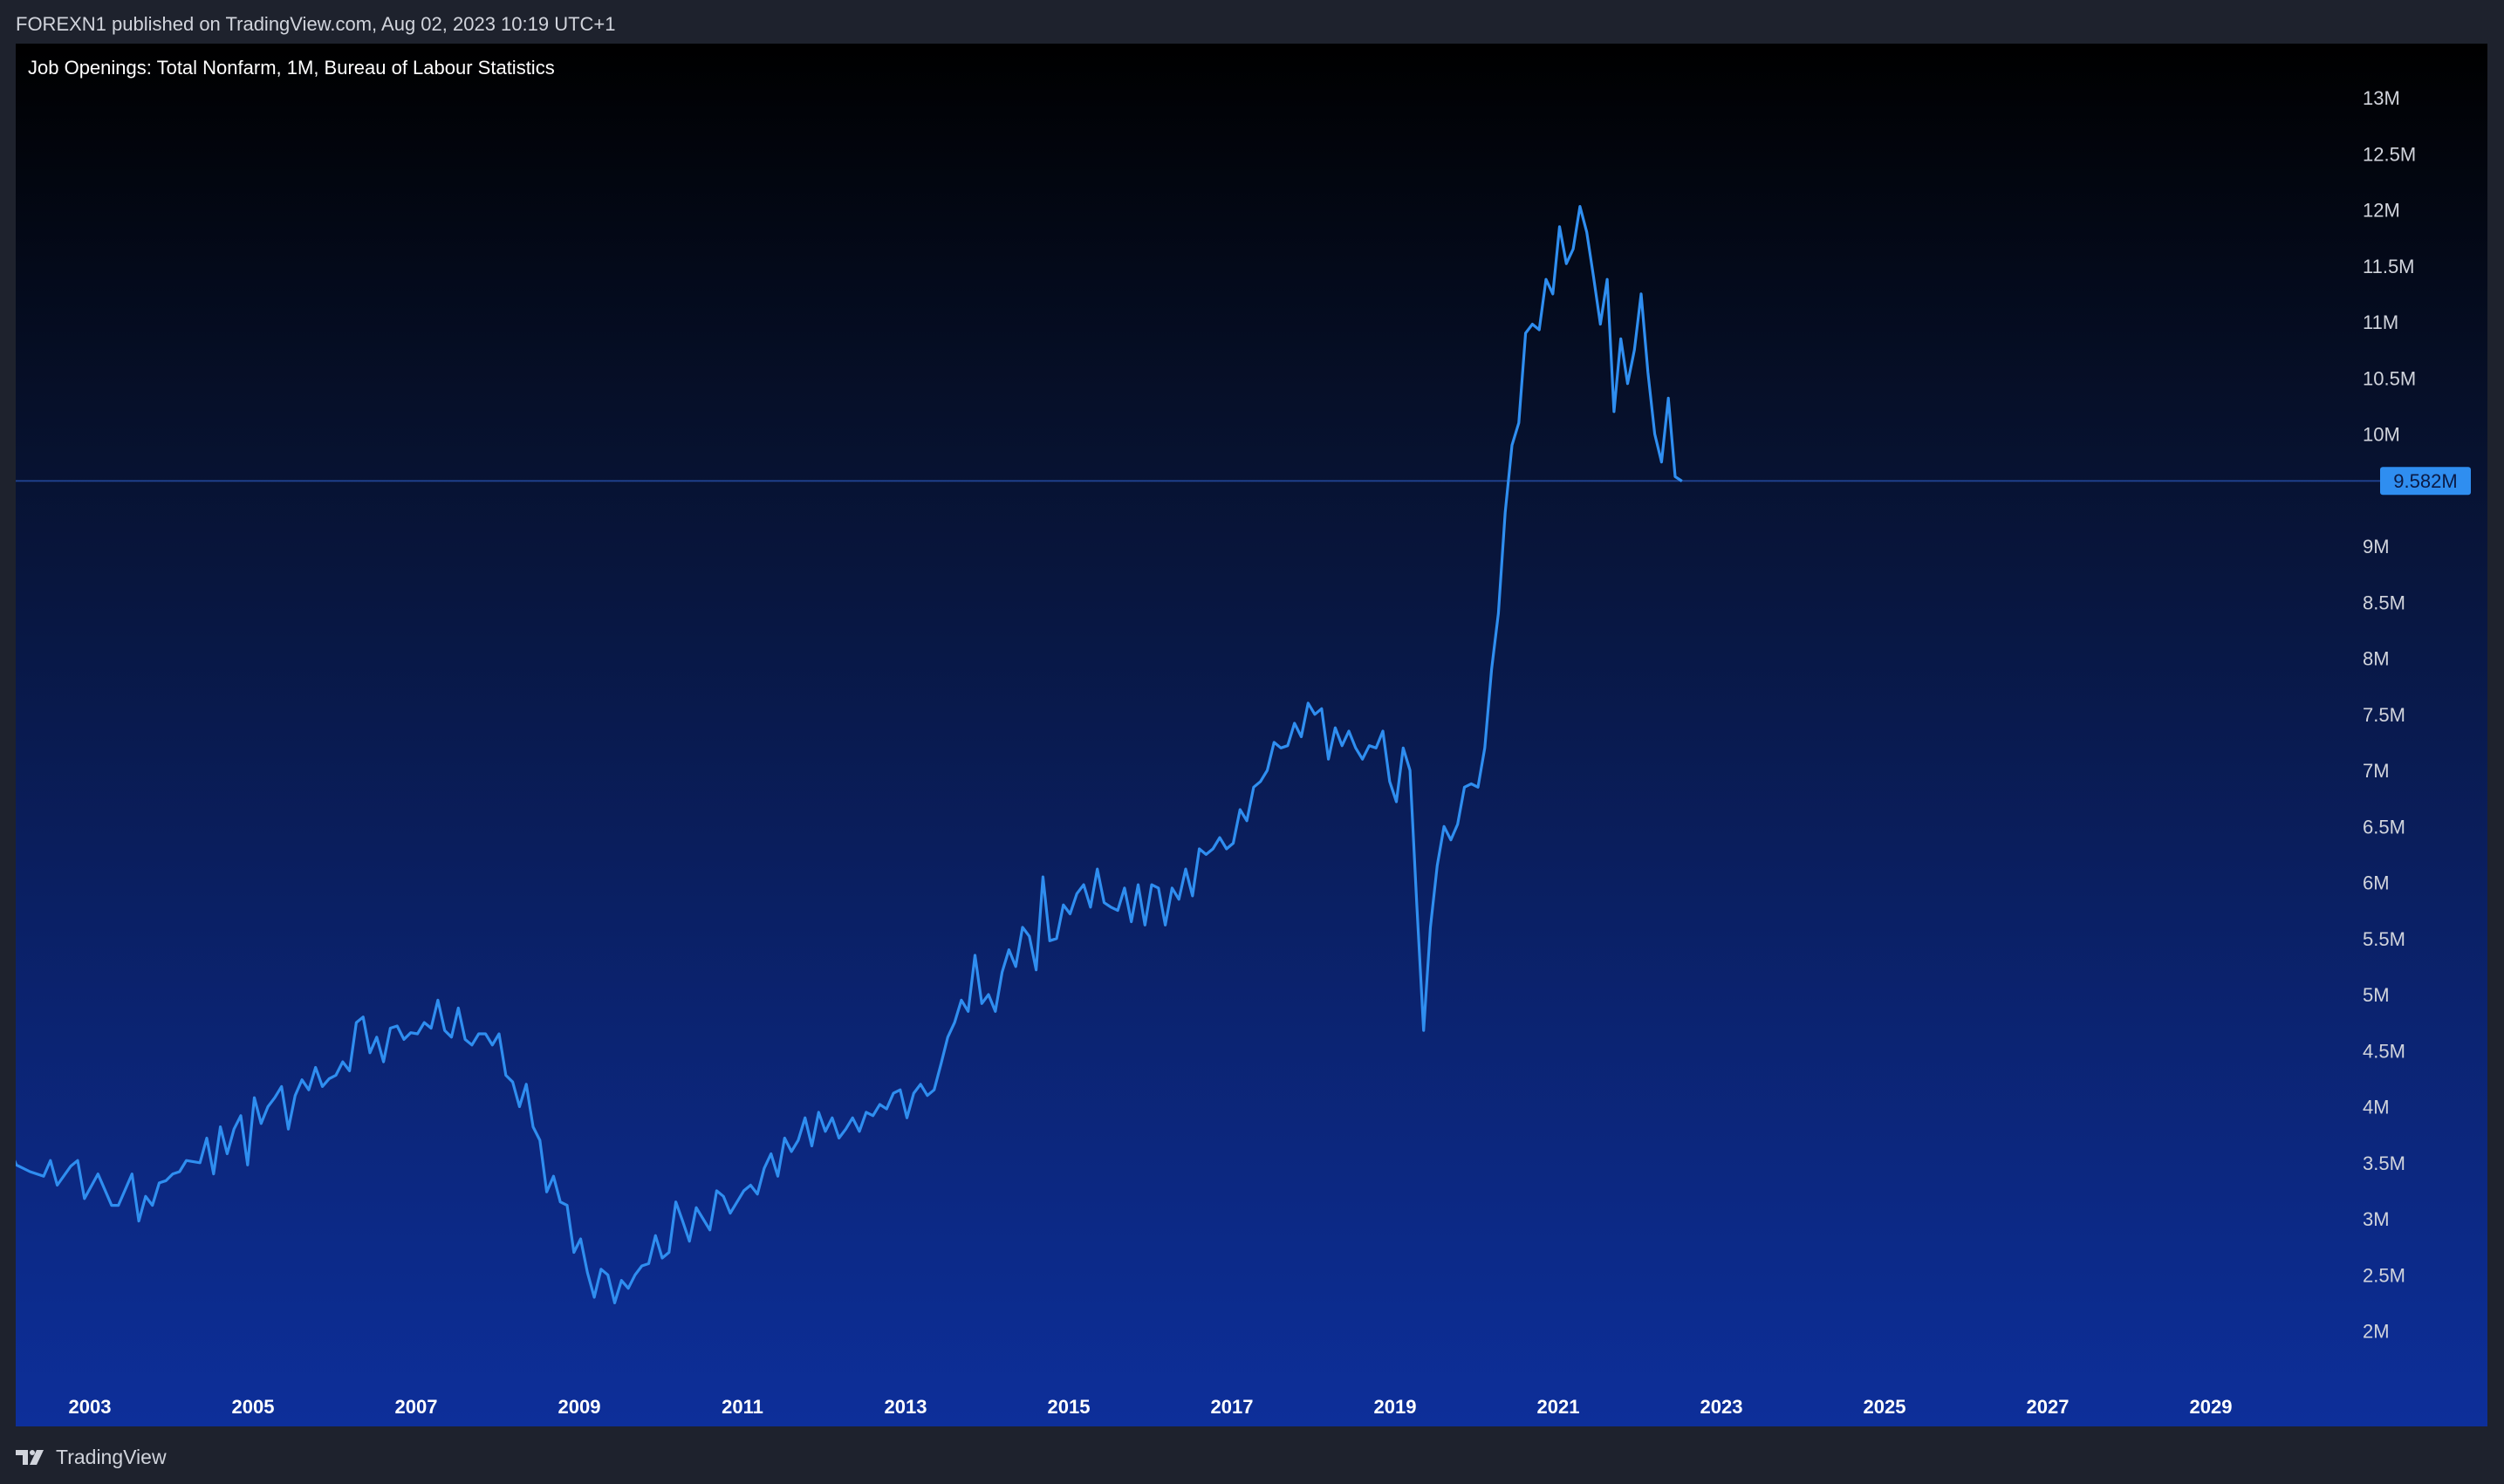 The width and height of the screenshot is (2504, 1484). I want to click on x-tick-label: 2015, so click(1069, 1407).